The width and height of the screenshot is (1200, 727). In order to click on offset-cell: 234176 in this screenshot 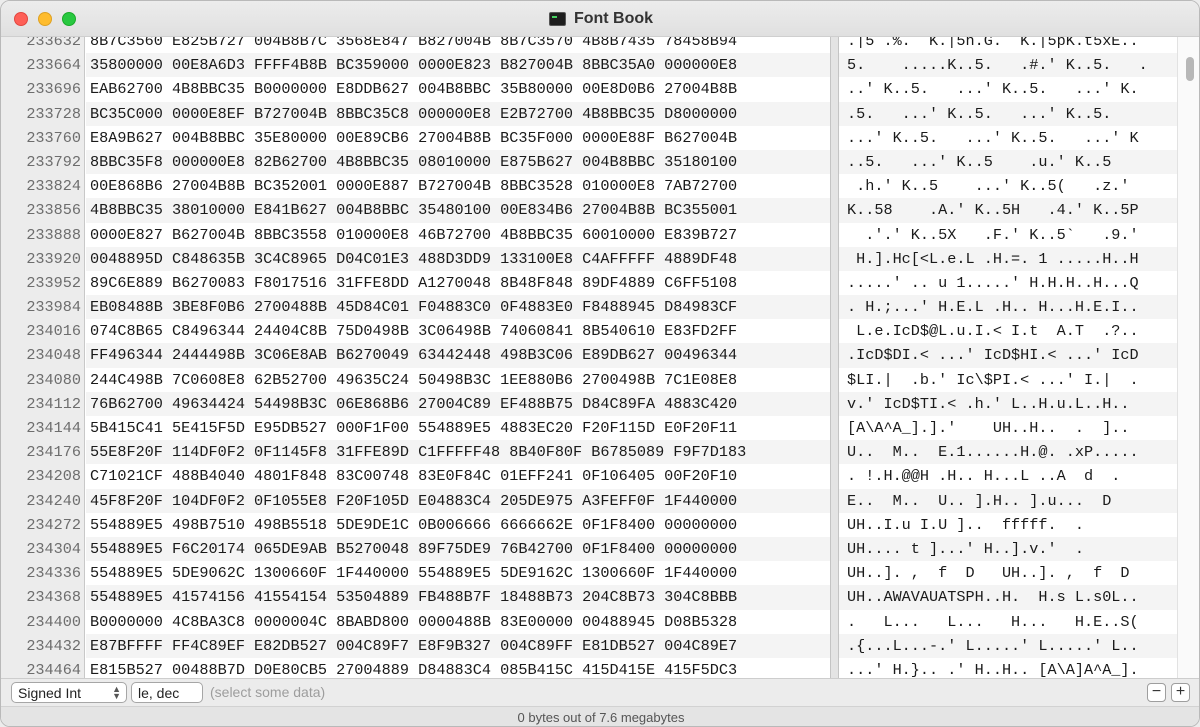, I will do `click(53, 452)`.